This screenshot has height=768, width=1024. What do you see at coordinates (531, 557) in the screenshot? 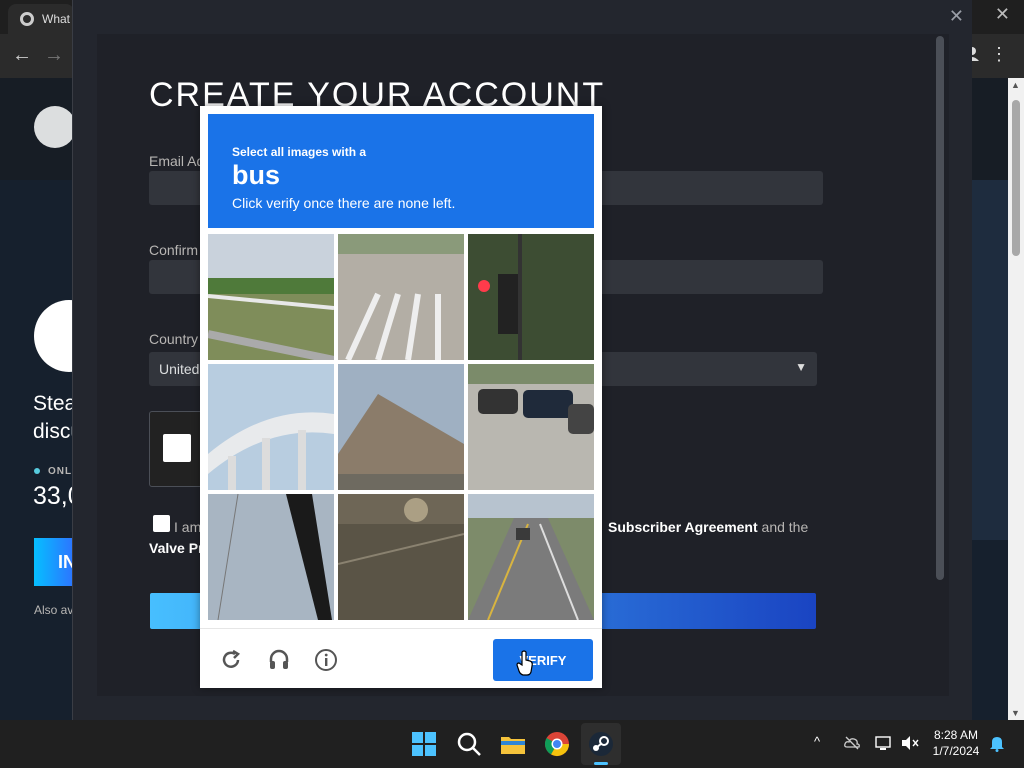
I see `tile-road-car` at bounding box center [531, 557].